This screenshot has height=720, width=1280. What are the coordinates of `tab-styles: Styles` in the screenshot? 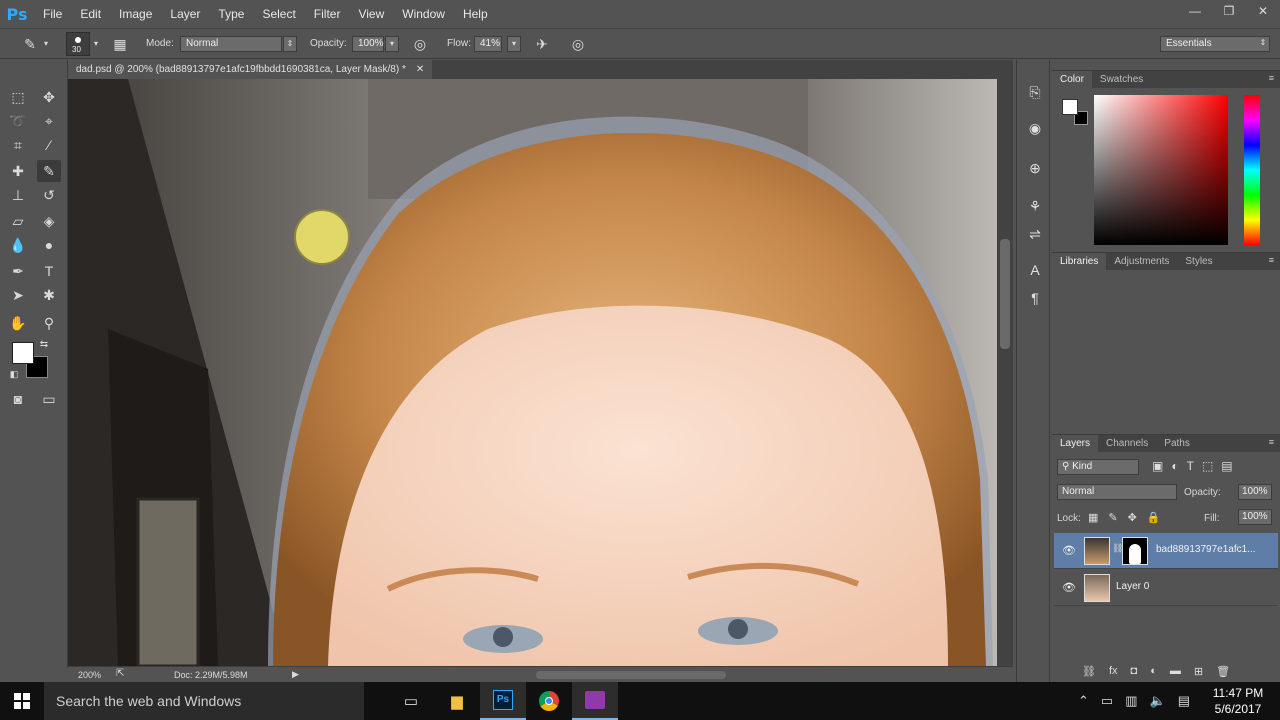 It's located at (1198, 261).